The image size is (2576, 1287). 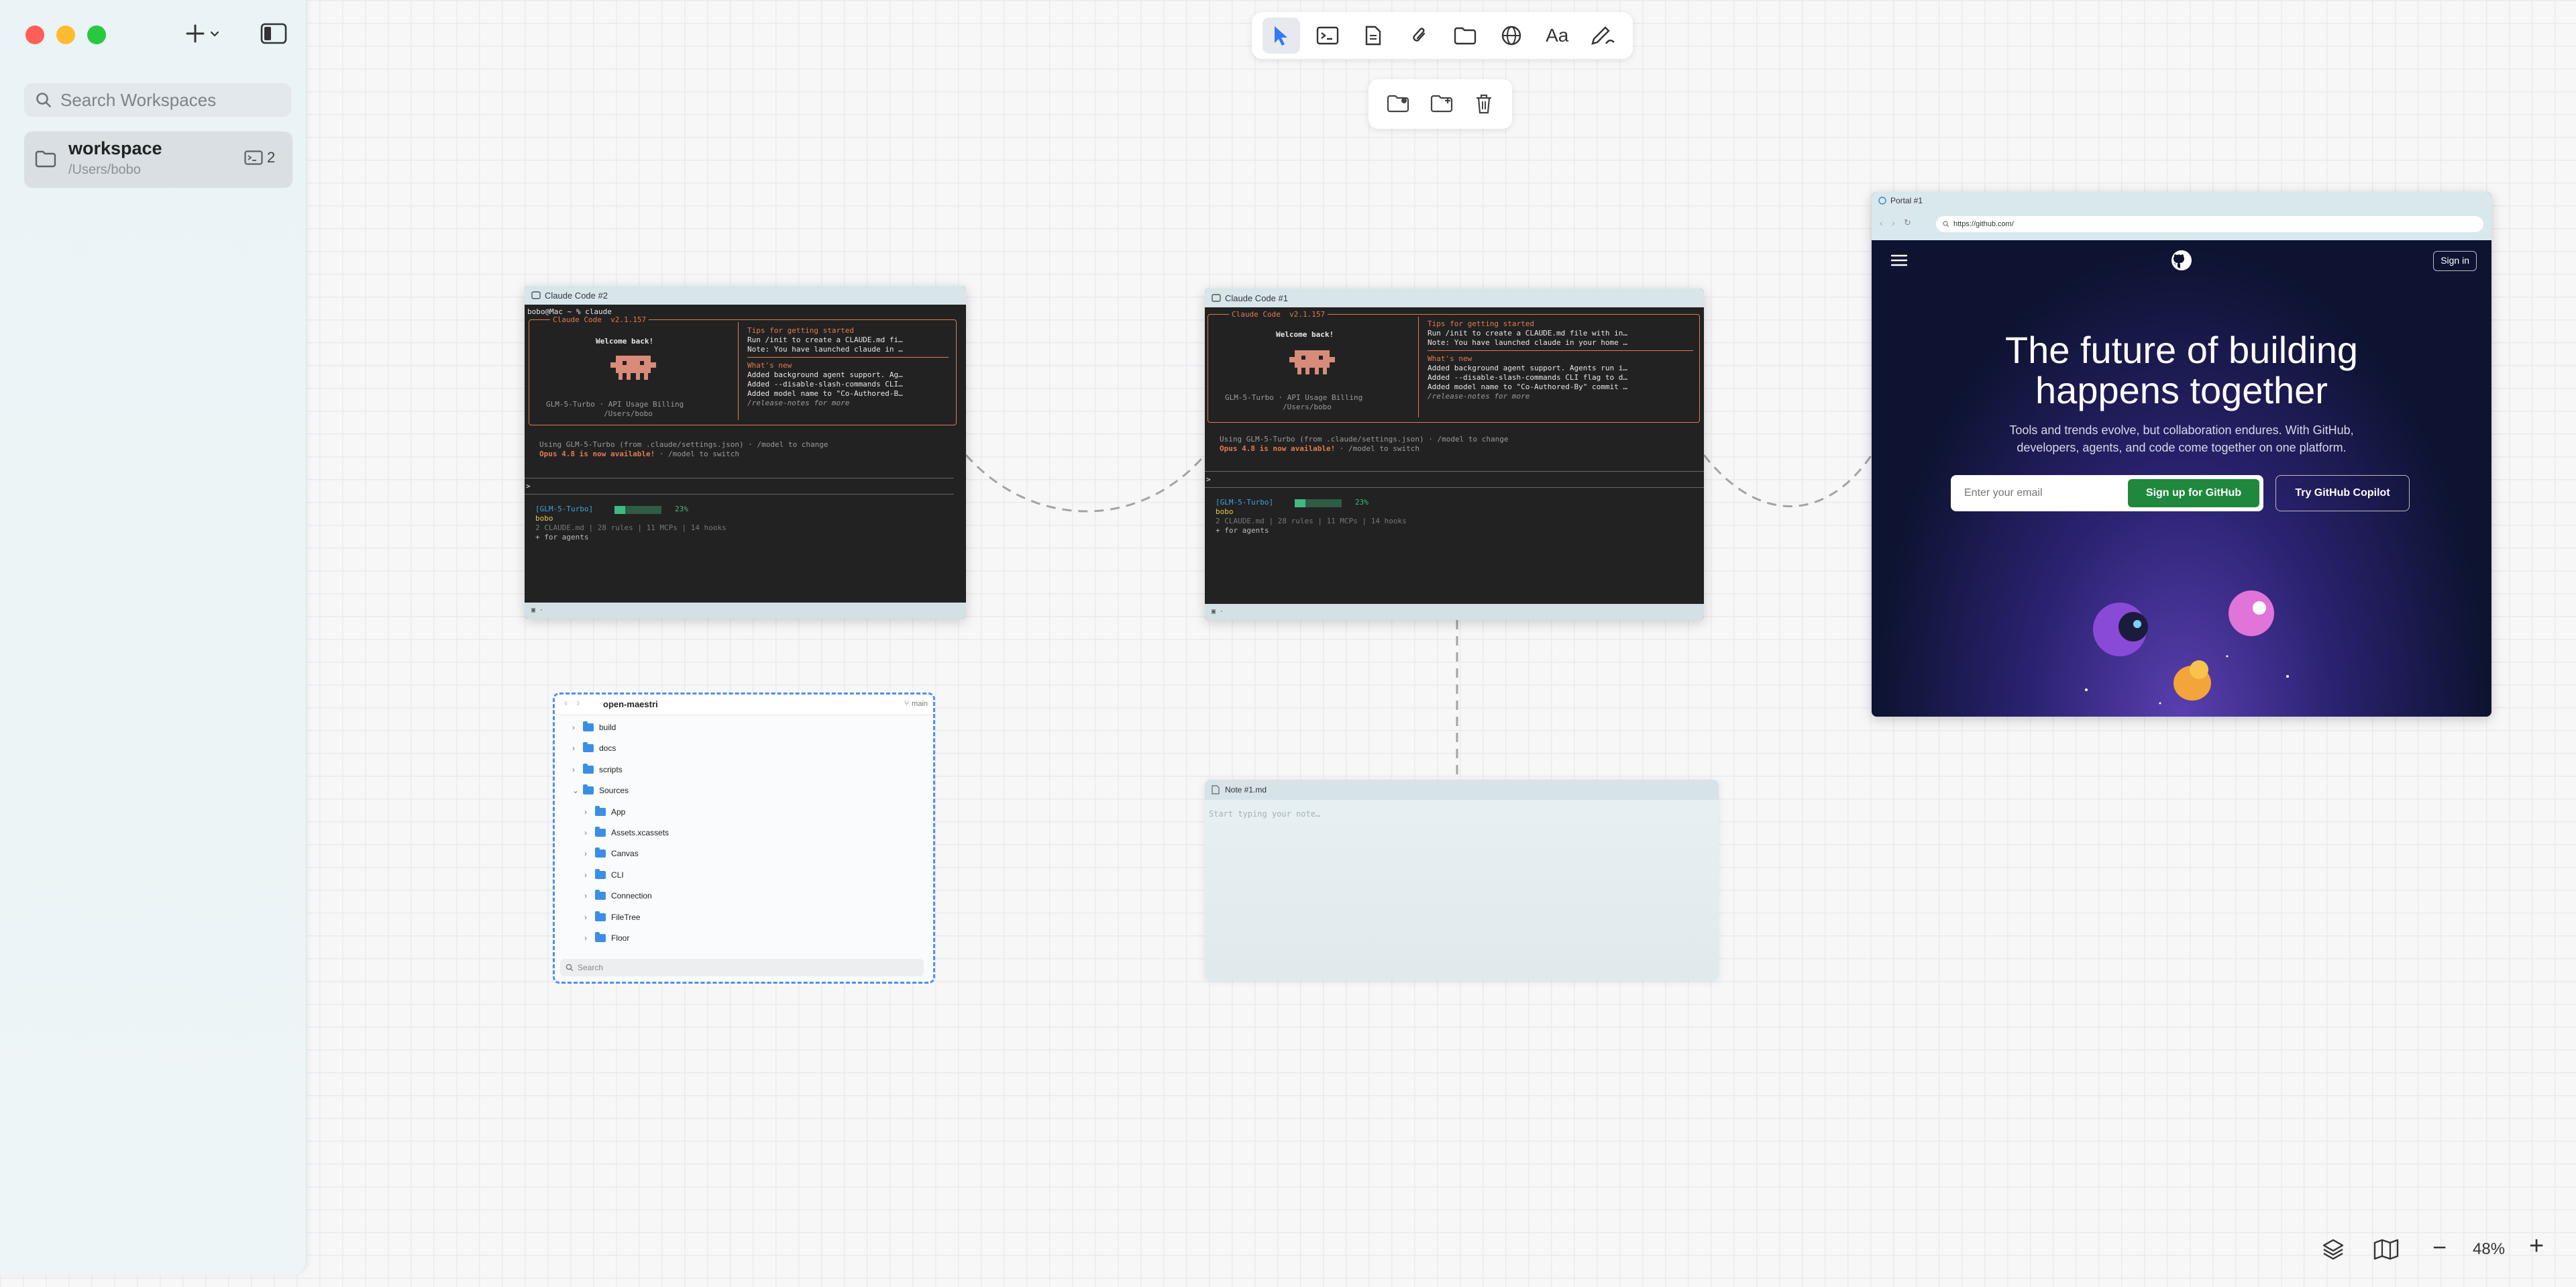 I want to click on status-model: [GLM-5-Turbo], so click(x=1245, y=502).